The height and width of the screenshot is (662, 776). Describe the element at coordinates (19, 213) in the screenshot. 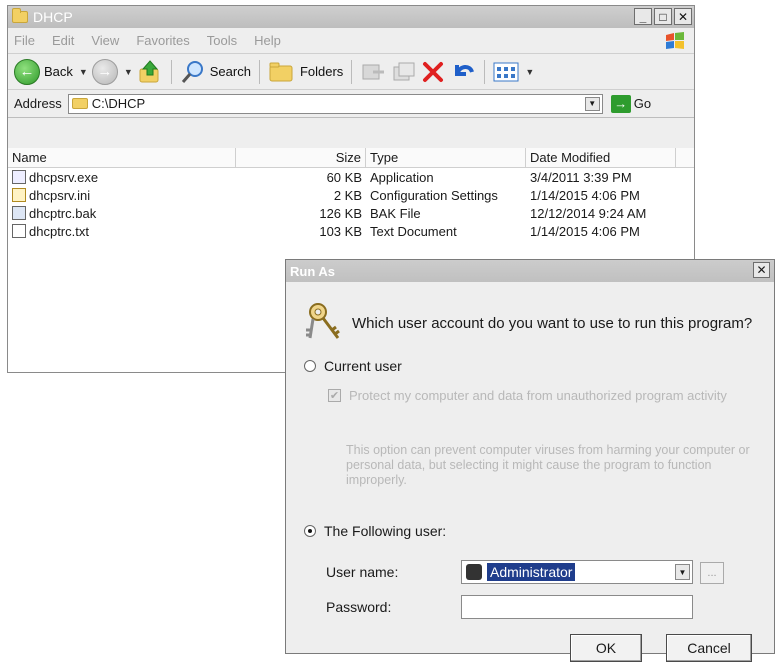

I see `bak-icon` at that location.